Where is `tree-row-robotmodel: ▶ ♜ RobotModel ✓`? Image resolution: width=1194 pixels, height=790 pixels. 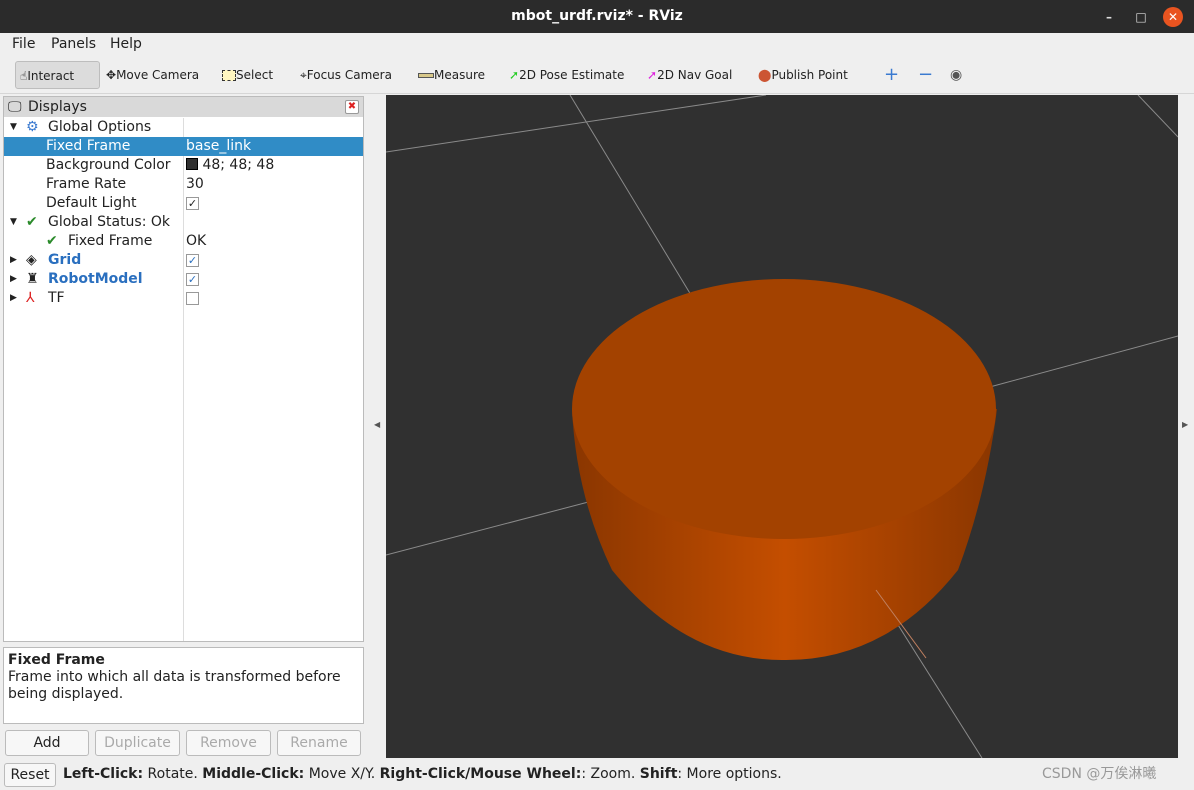
tree-row-robotmodel: ▶ ♜ RobotModel ✓ is located at coordinates (183, 279).